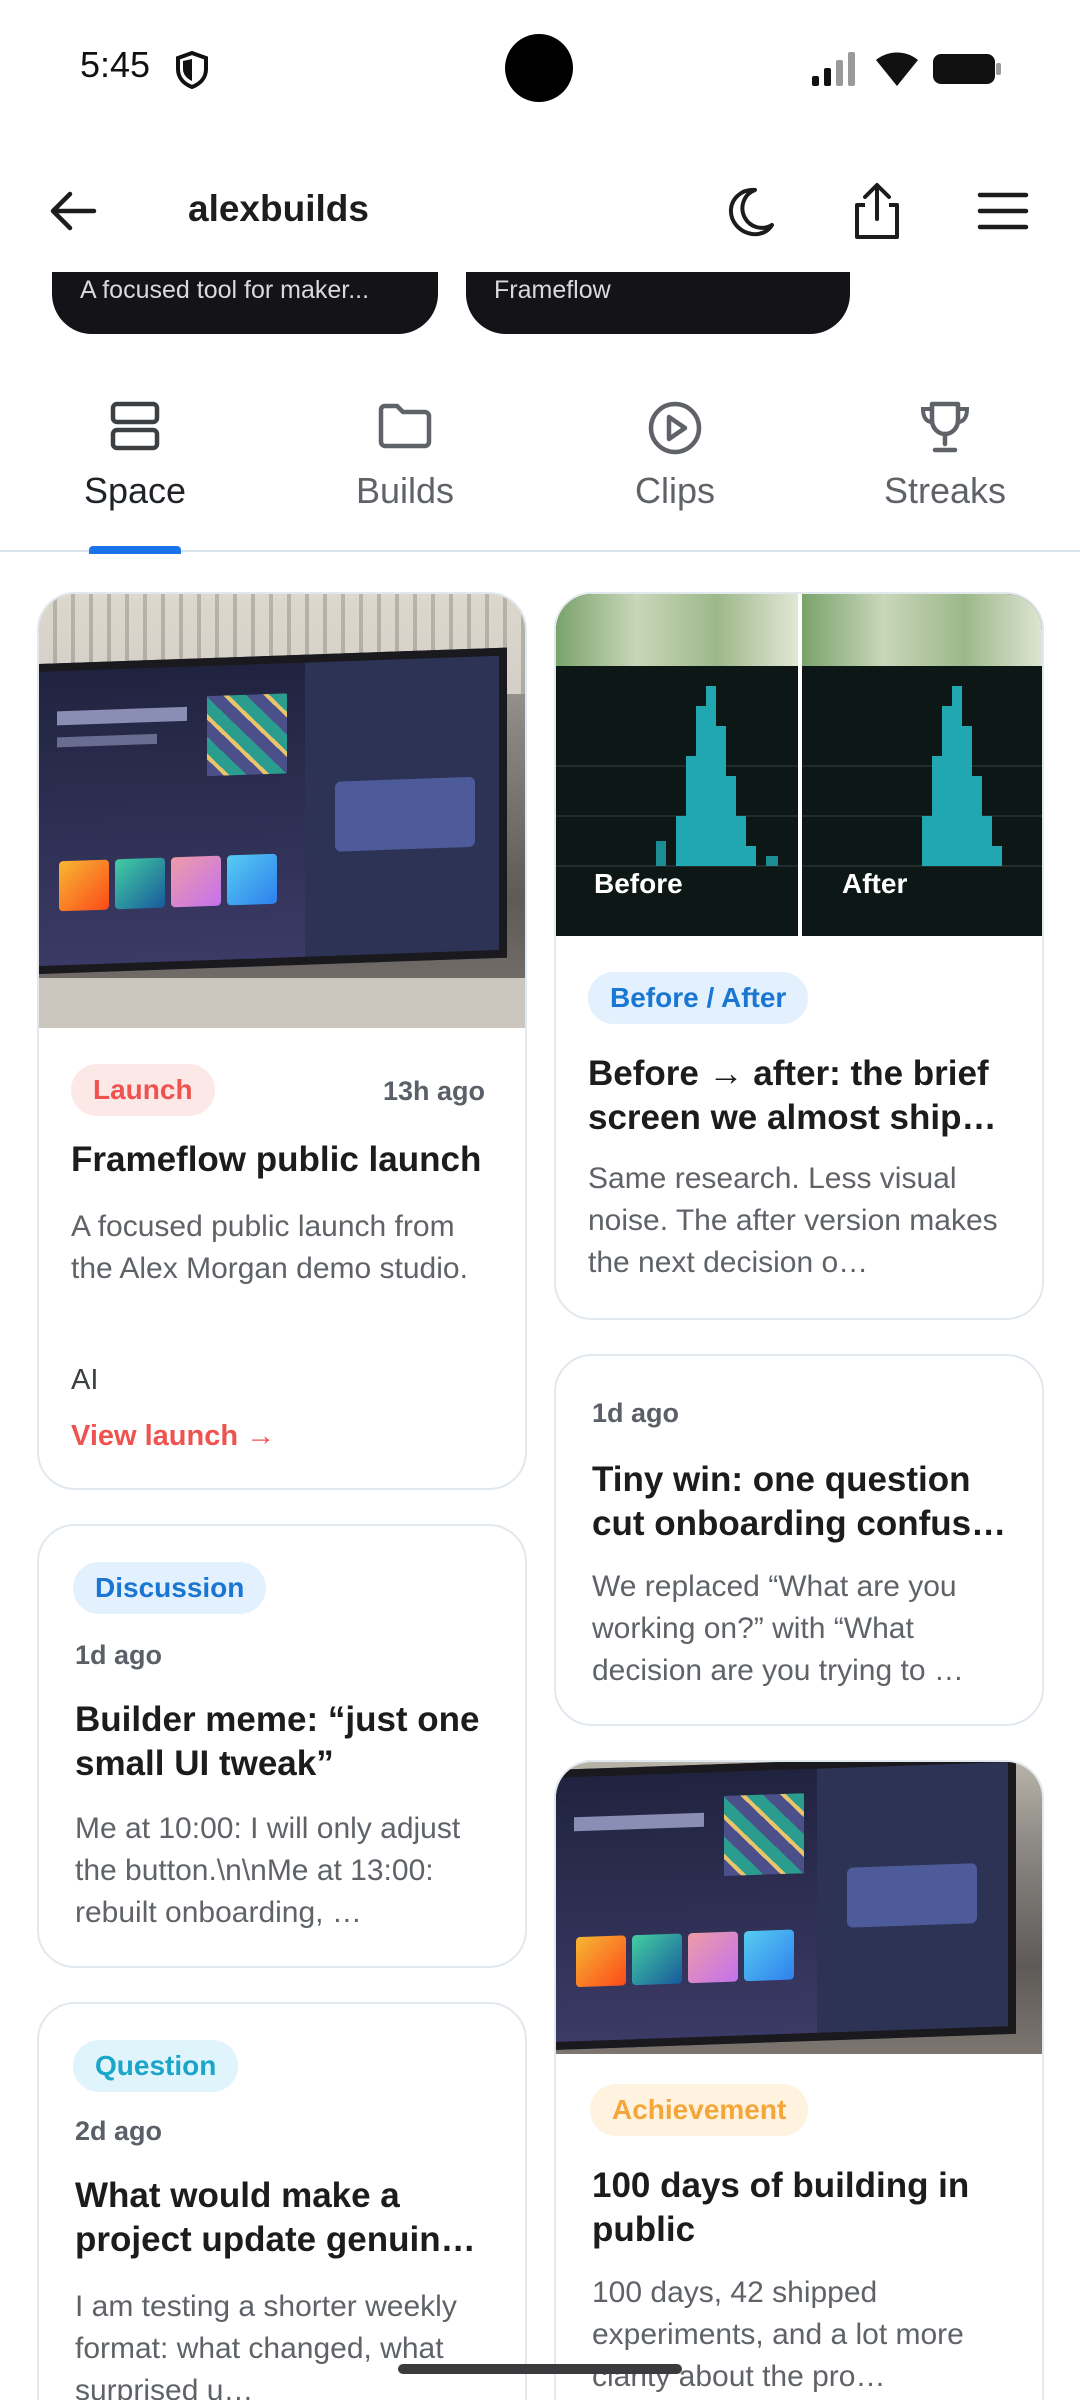 This screenshot has height=2400, width=1080. What do you see at coordinates (675, 467) in the screenshot?
I see `tab-clips: Clips` at bounding box center [675, 467].